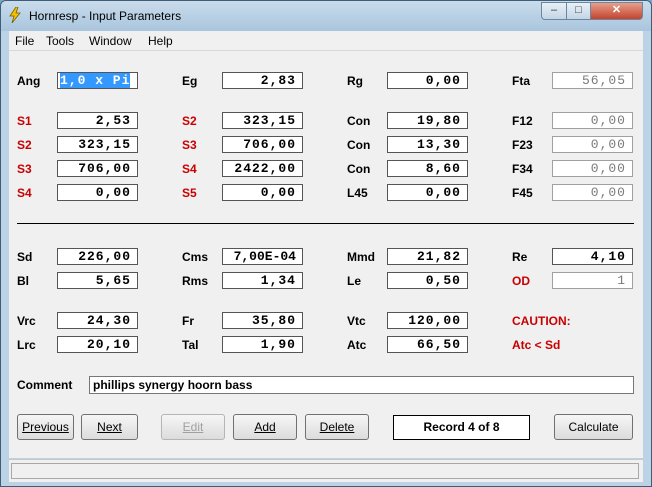 The width and height of the screenshot is (652, 487). Describe the element at coordinates (24, 41) in the screenshot. I see `menu-file: File` at that location.